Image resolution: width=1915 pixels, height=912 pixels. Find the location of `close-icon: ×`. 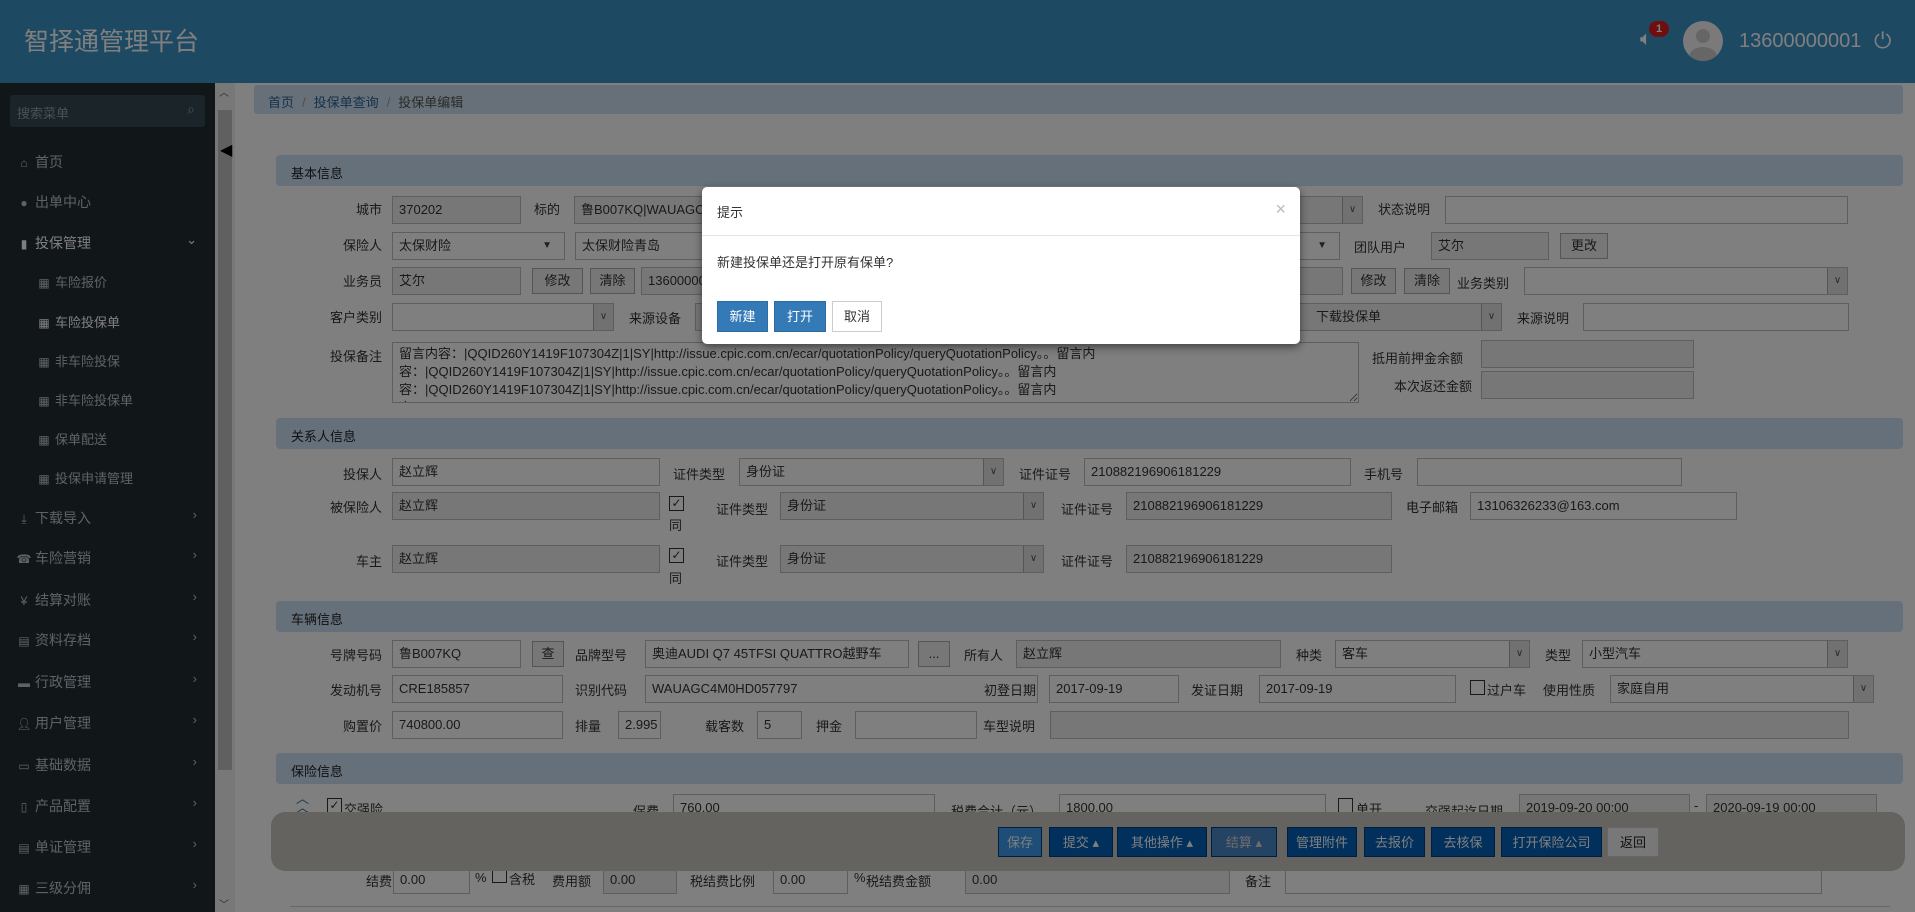

close-icon: × is located at coordinates (1280, 209).